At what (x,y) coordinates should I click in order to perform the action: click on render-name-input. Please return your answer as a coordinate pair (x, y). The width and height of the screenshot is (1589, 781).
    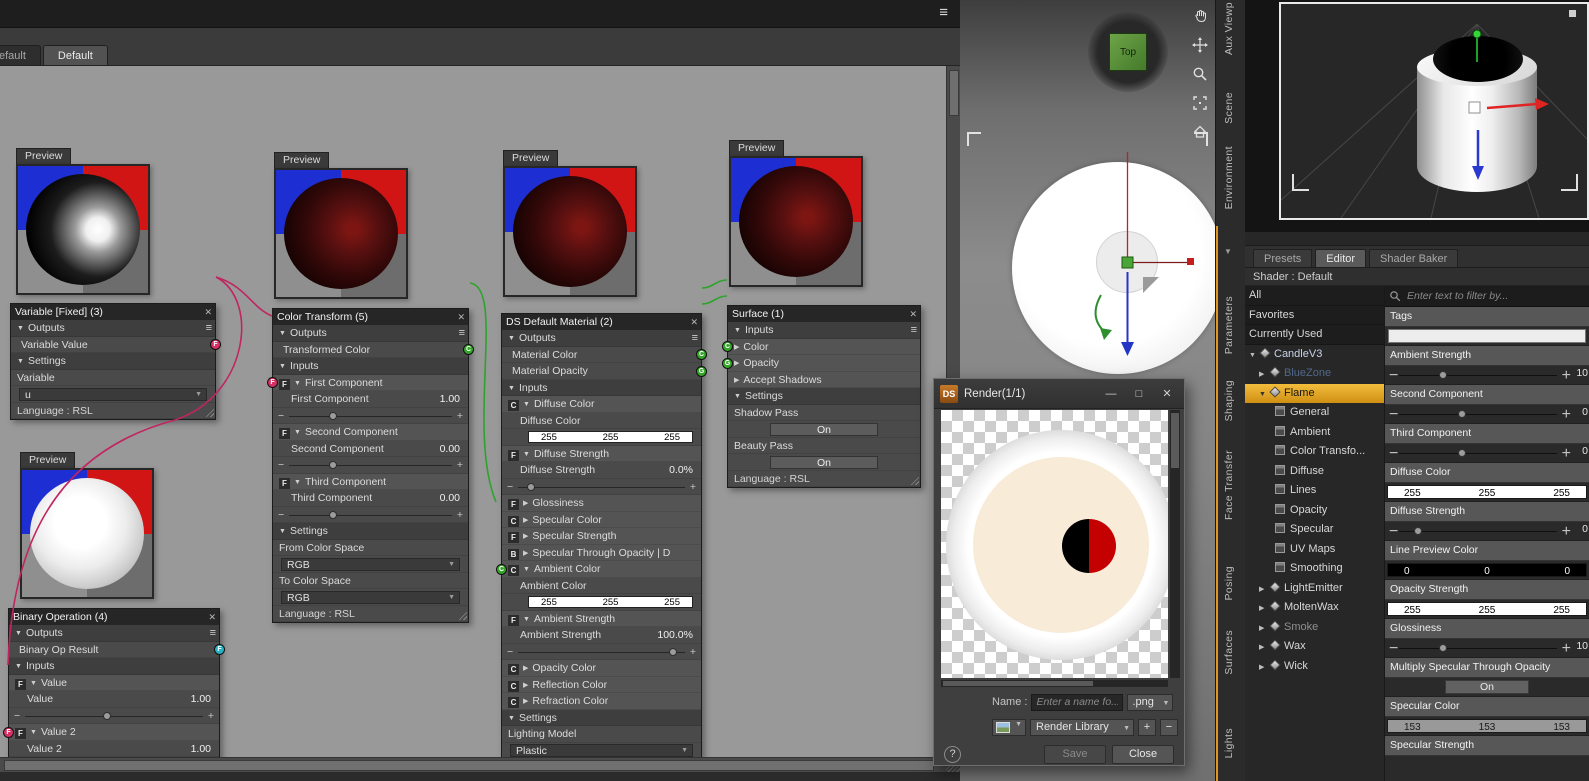
    Looking at the image, I should click on (1077, 702).